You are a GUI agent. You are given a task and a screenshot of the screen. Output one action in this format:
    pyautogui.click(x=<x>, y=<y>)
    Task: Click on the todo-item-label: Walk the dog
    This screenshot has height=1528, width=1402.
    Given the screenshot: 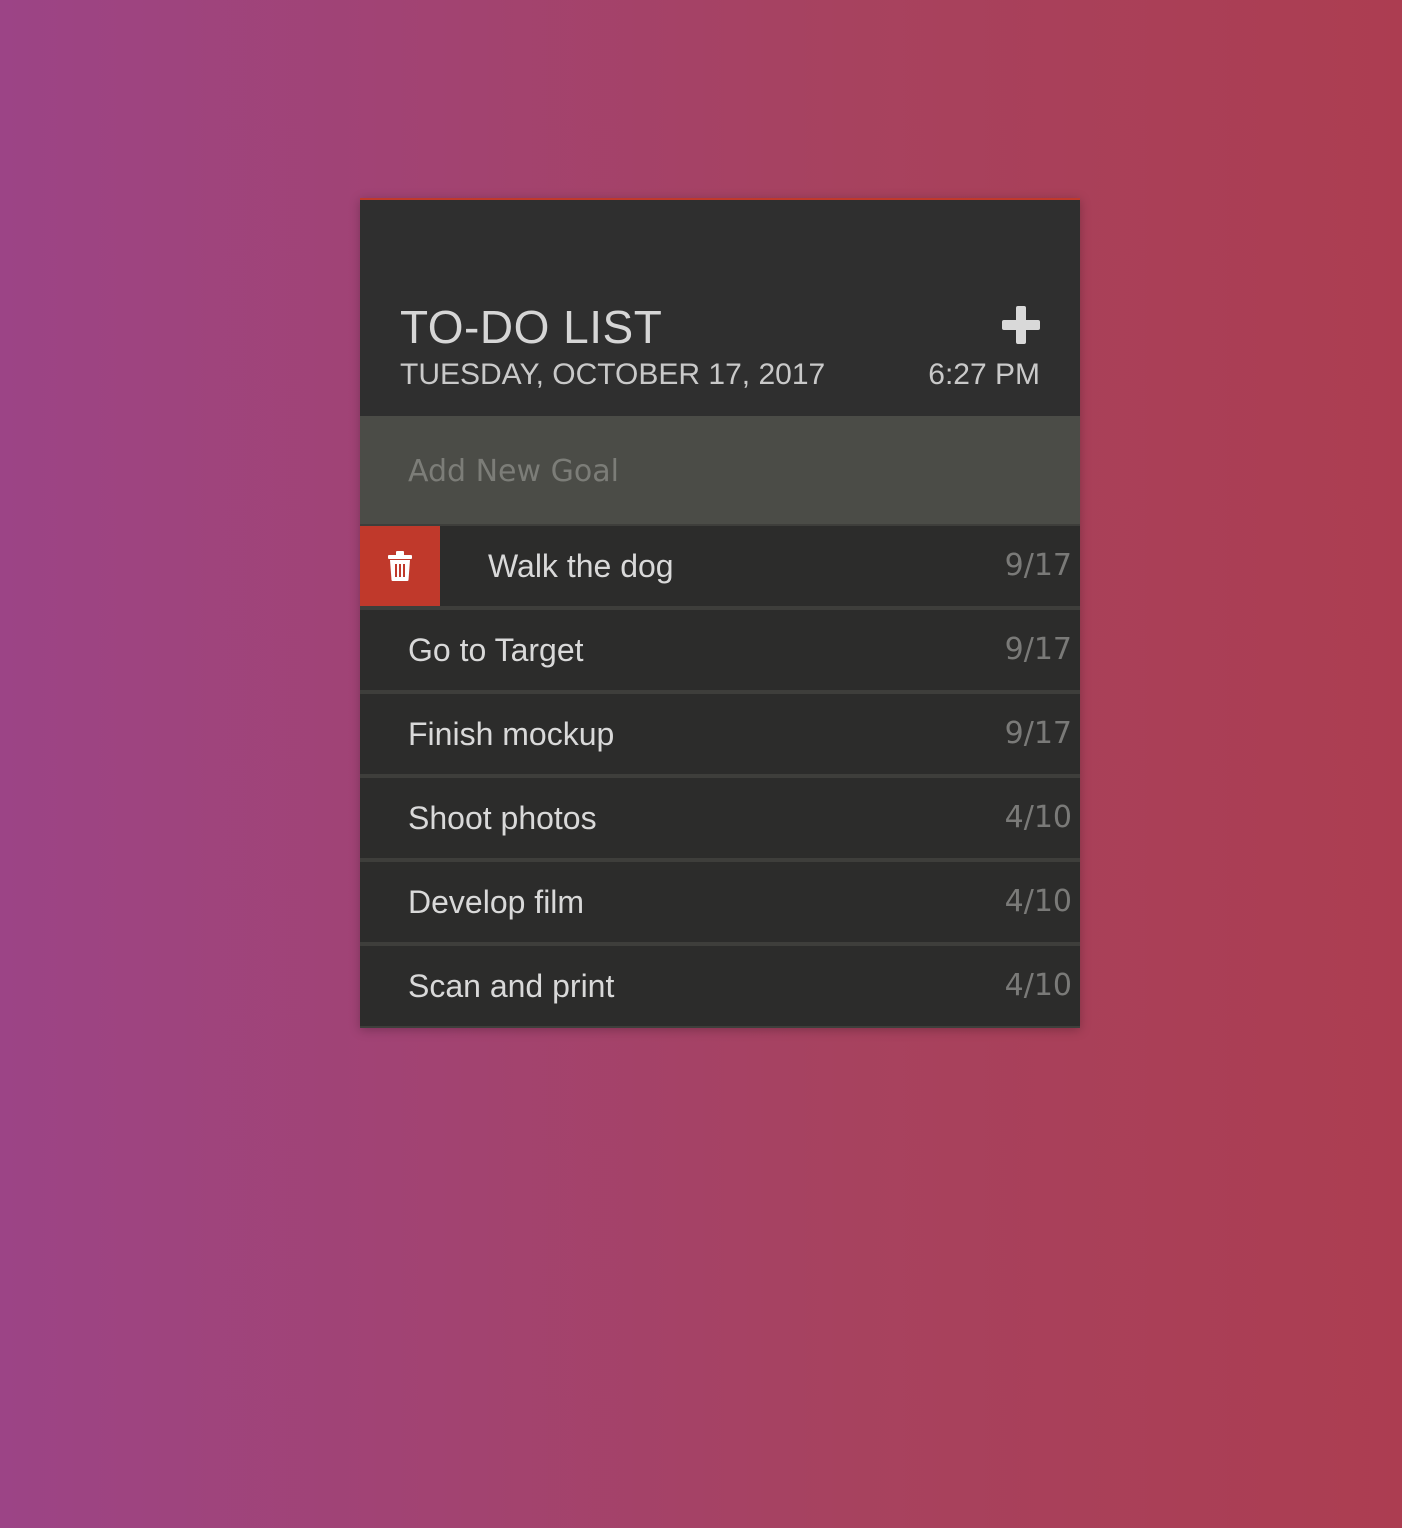 What is the action you would take?
    pyautogui.click(x=581, y=566)
    